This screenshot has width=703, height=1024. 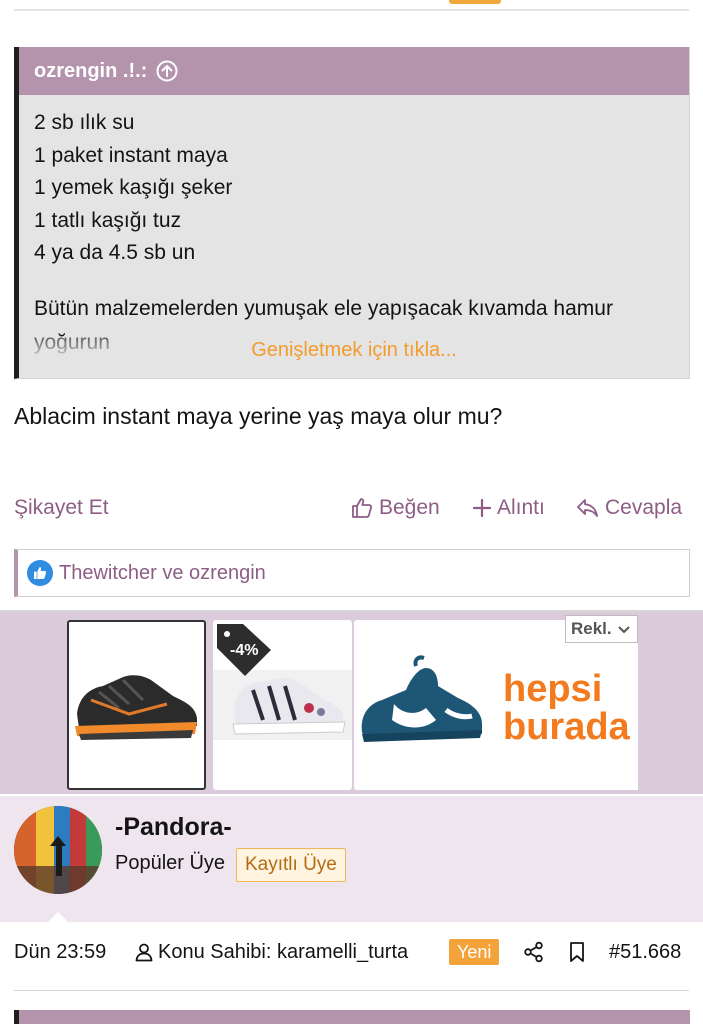 What do you see at coordinates (282, 705) in the screenshot?
I see `ad-product-kids-sneaker: -4%` at bounding box center [282, 705].